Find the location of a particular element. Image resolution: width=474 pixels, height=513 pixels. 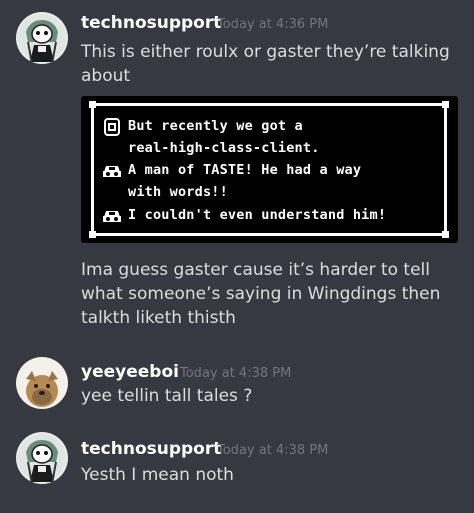

dialog-line: A man of TASTE! He had a way is located at coordinates (245, 170).